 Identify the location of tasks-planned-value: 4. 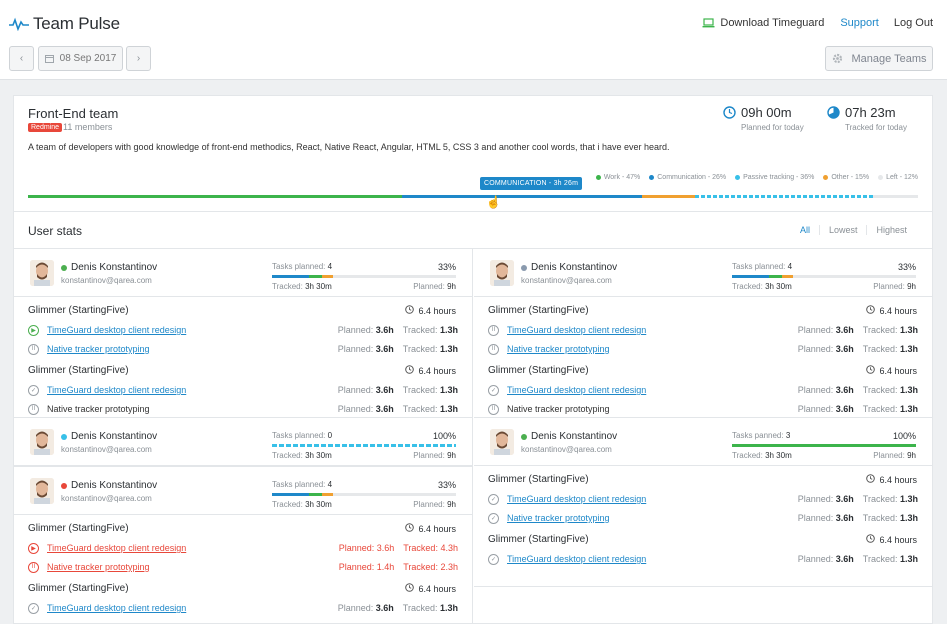
(330, 484).